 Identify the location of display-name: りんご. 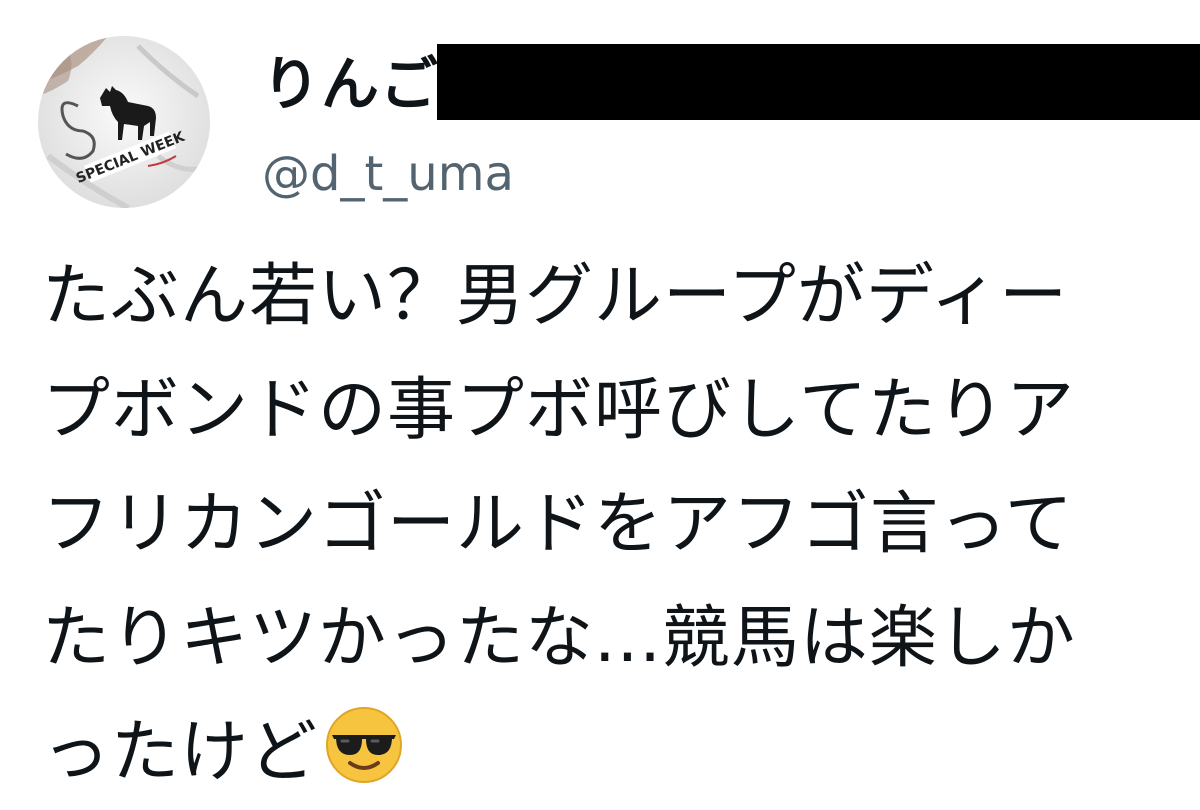
(350, 84).